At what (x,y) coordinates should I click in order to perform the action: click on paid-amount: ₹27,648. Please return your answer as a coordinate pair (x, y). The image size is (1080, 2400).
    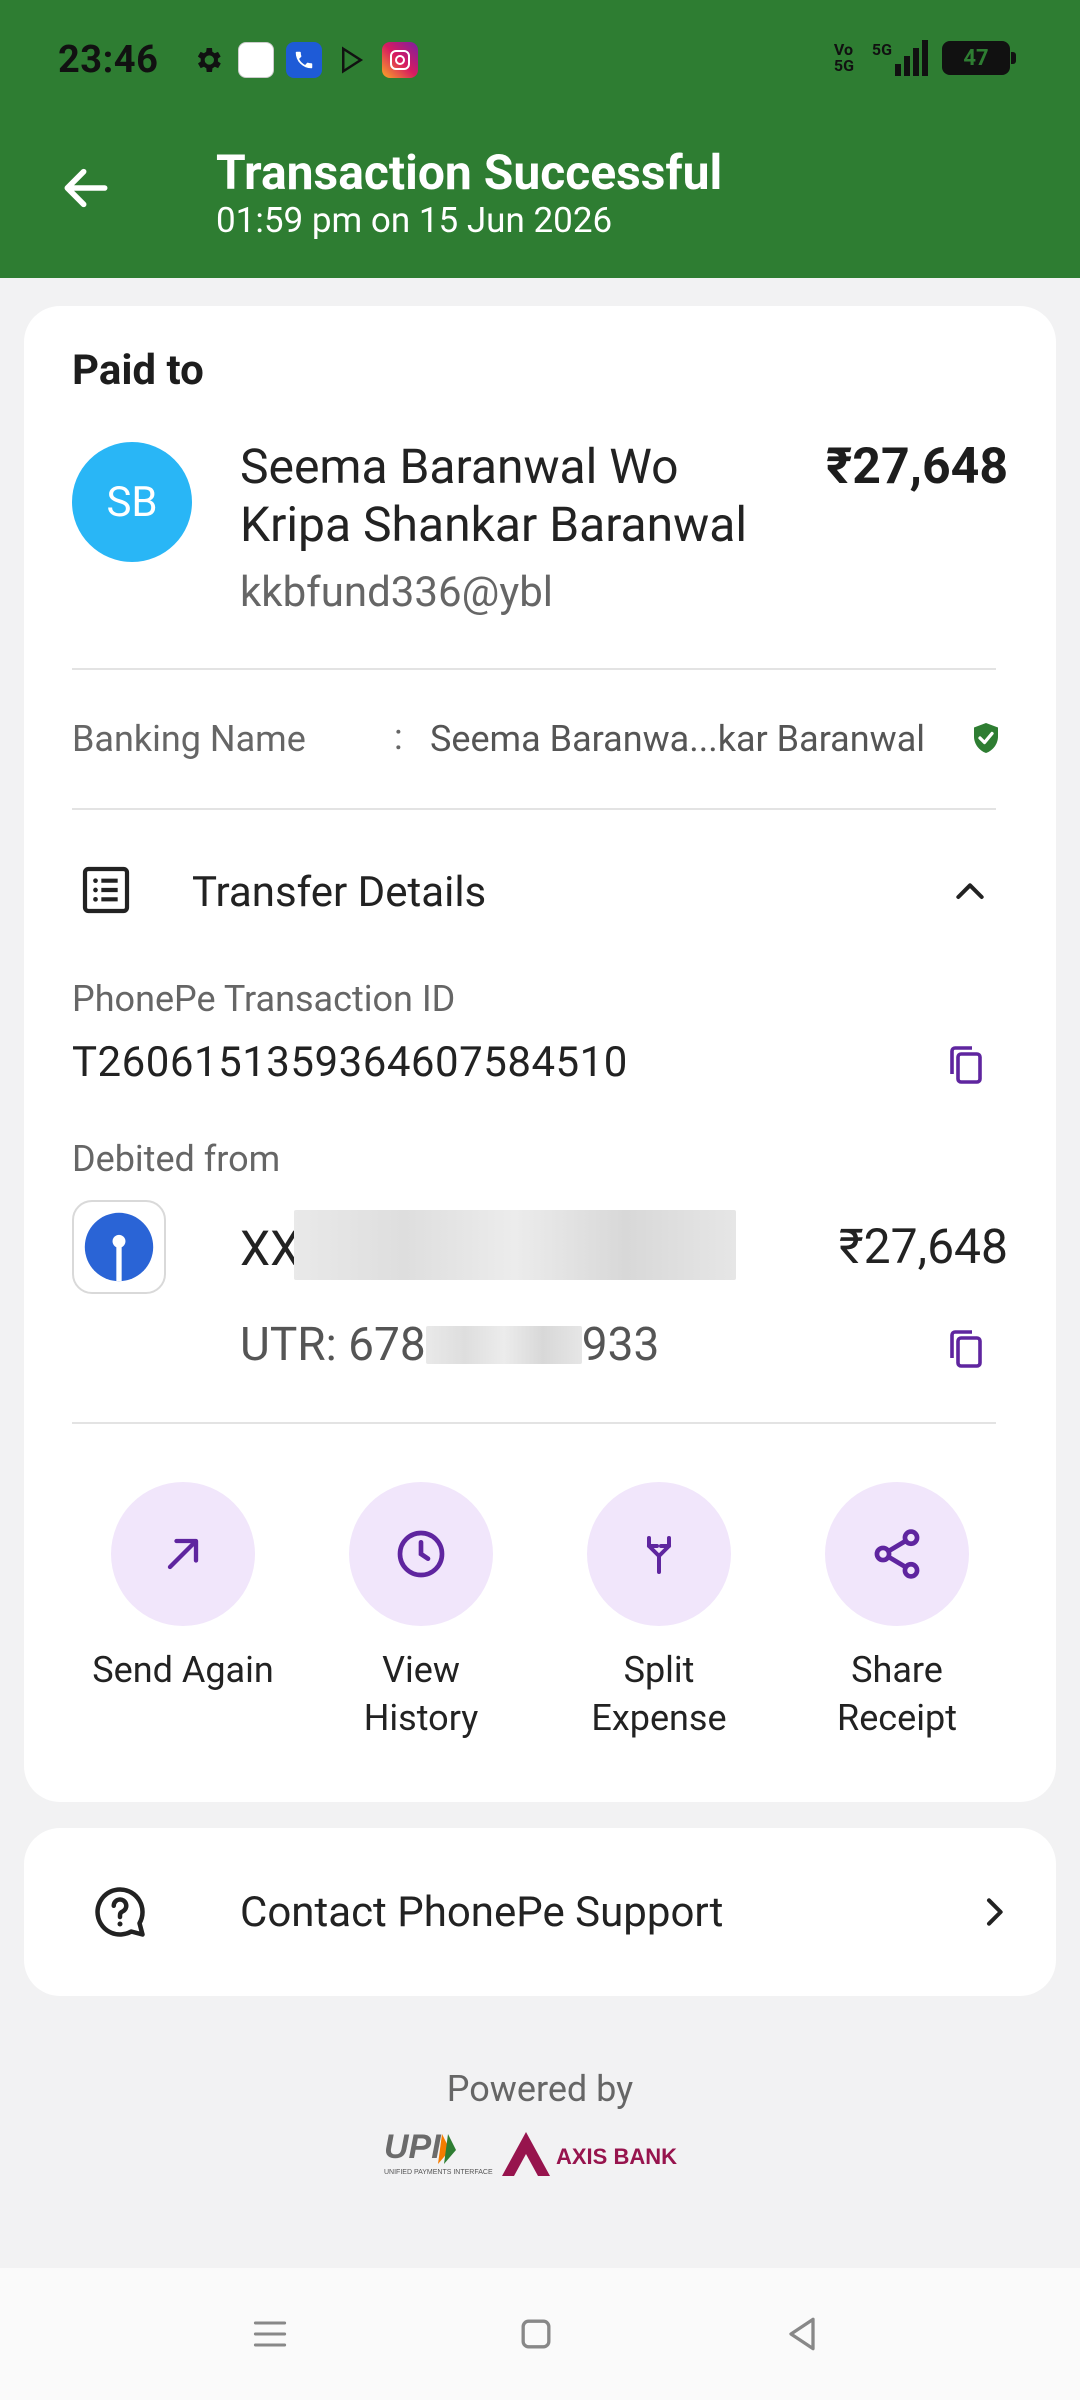
    Looking at the image, I should click on (916, 467).